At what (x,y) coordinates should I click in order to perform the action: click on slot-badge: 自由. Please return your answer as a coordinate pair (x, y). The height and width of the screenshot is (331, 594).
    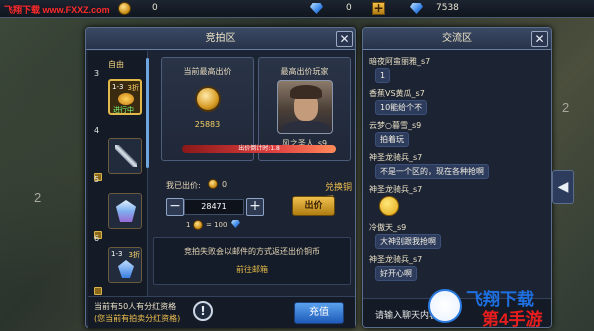
    Looking at the image, I should click on (116, 64).